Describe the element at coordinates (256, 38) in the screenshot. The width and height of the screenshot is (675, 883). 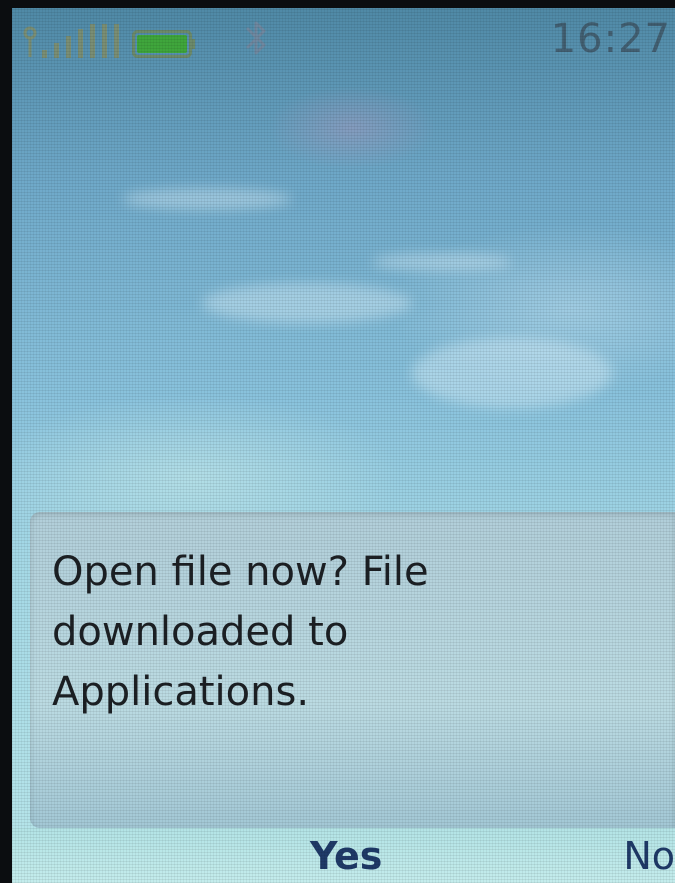
I see `bluetooth-icon` at that location.